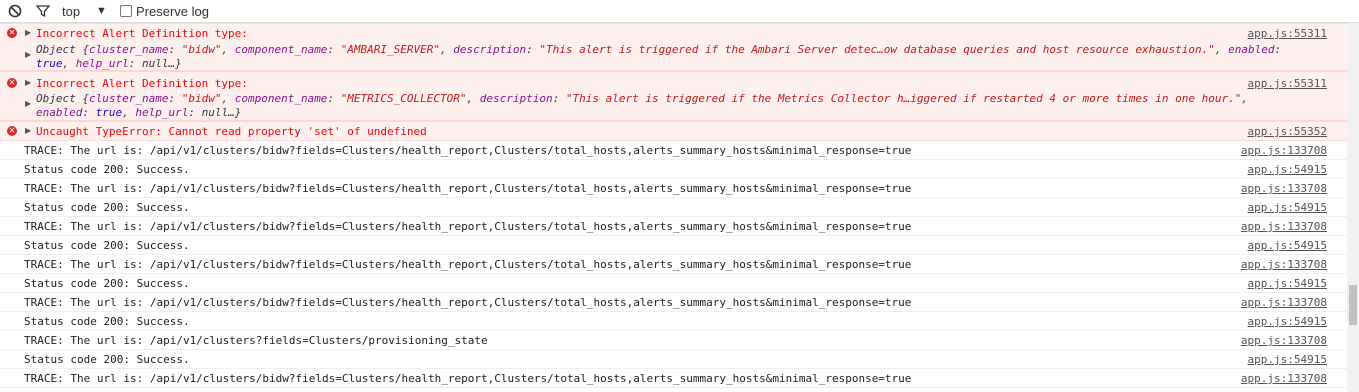  I want to click on context-selector: top, so click(71, 11).